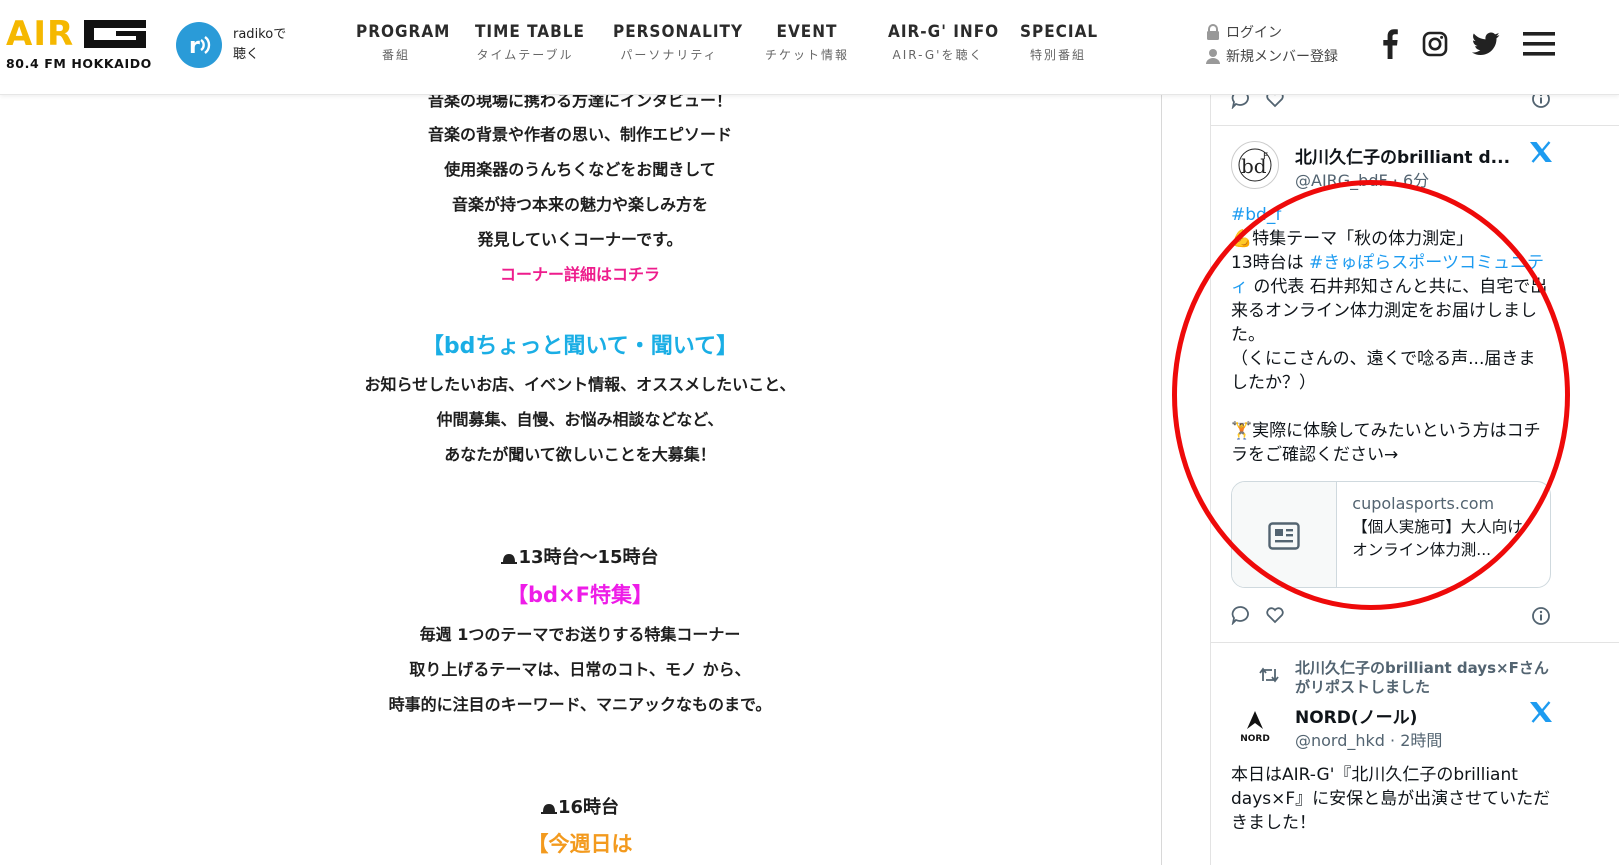 This screenshot has width=1619, height=865. I want to click on time-slot-text: 16時台, so click(588, 807).